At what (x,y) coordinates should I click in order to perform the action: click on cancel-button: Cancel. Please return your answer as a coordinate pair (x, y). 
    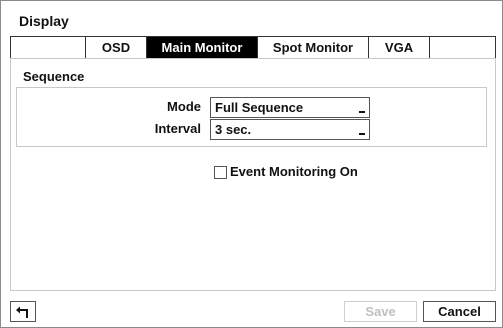
    Looking at the image, I should click on (459, 311).